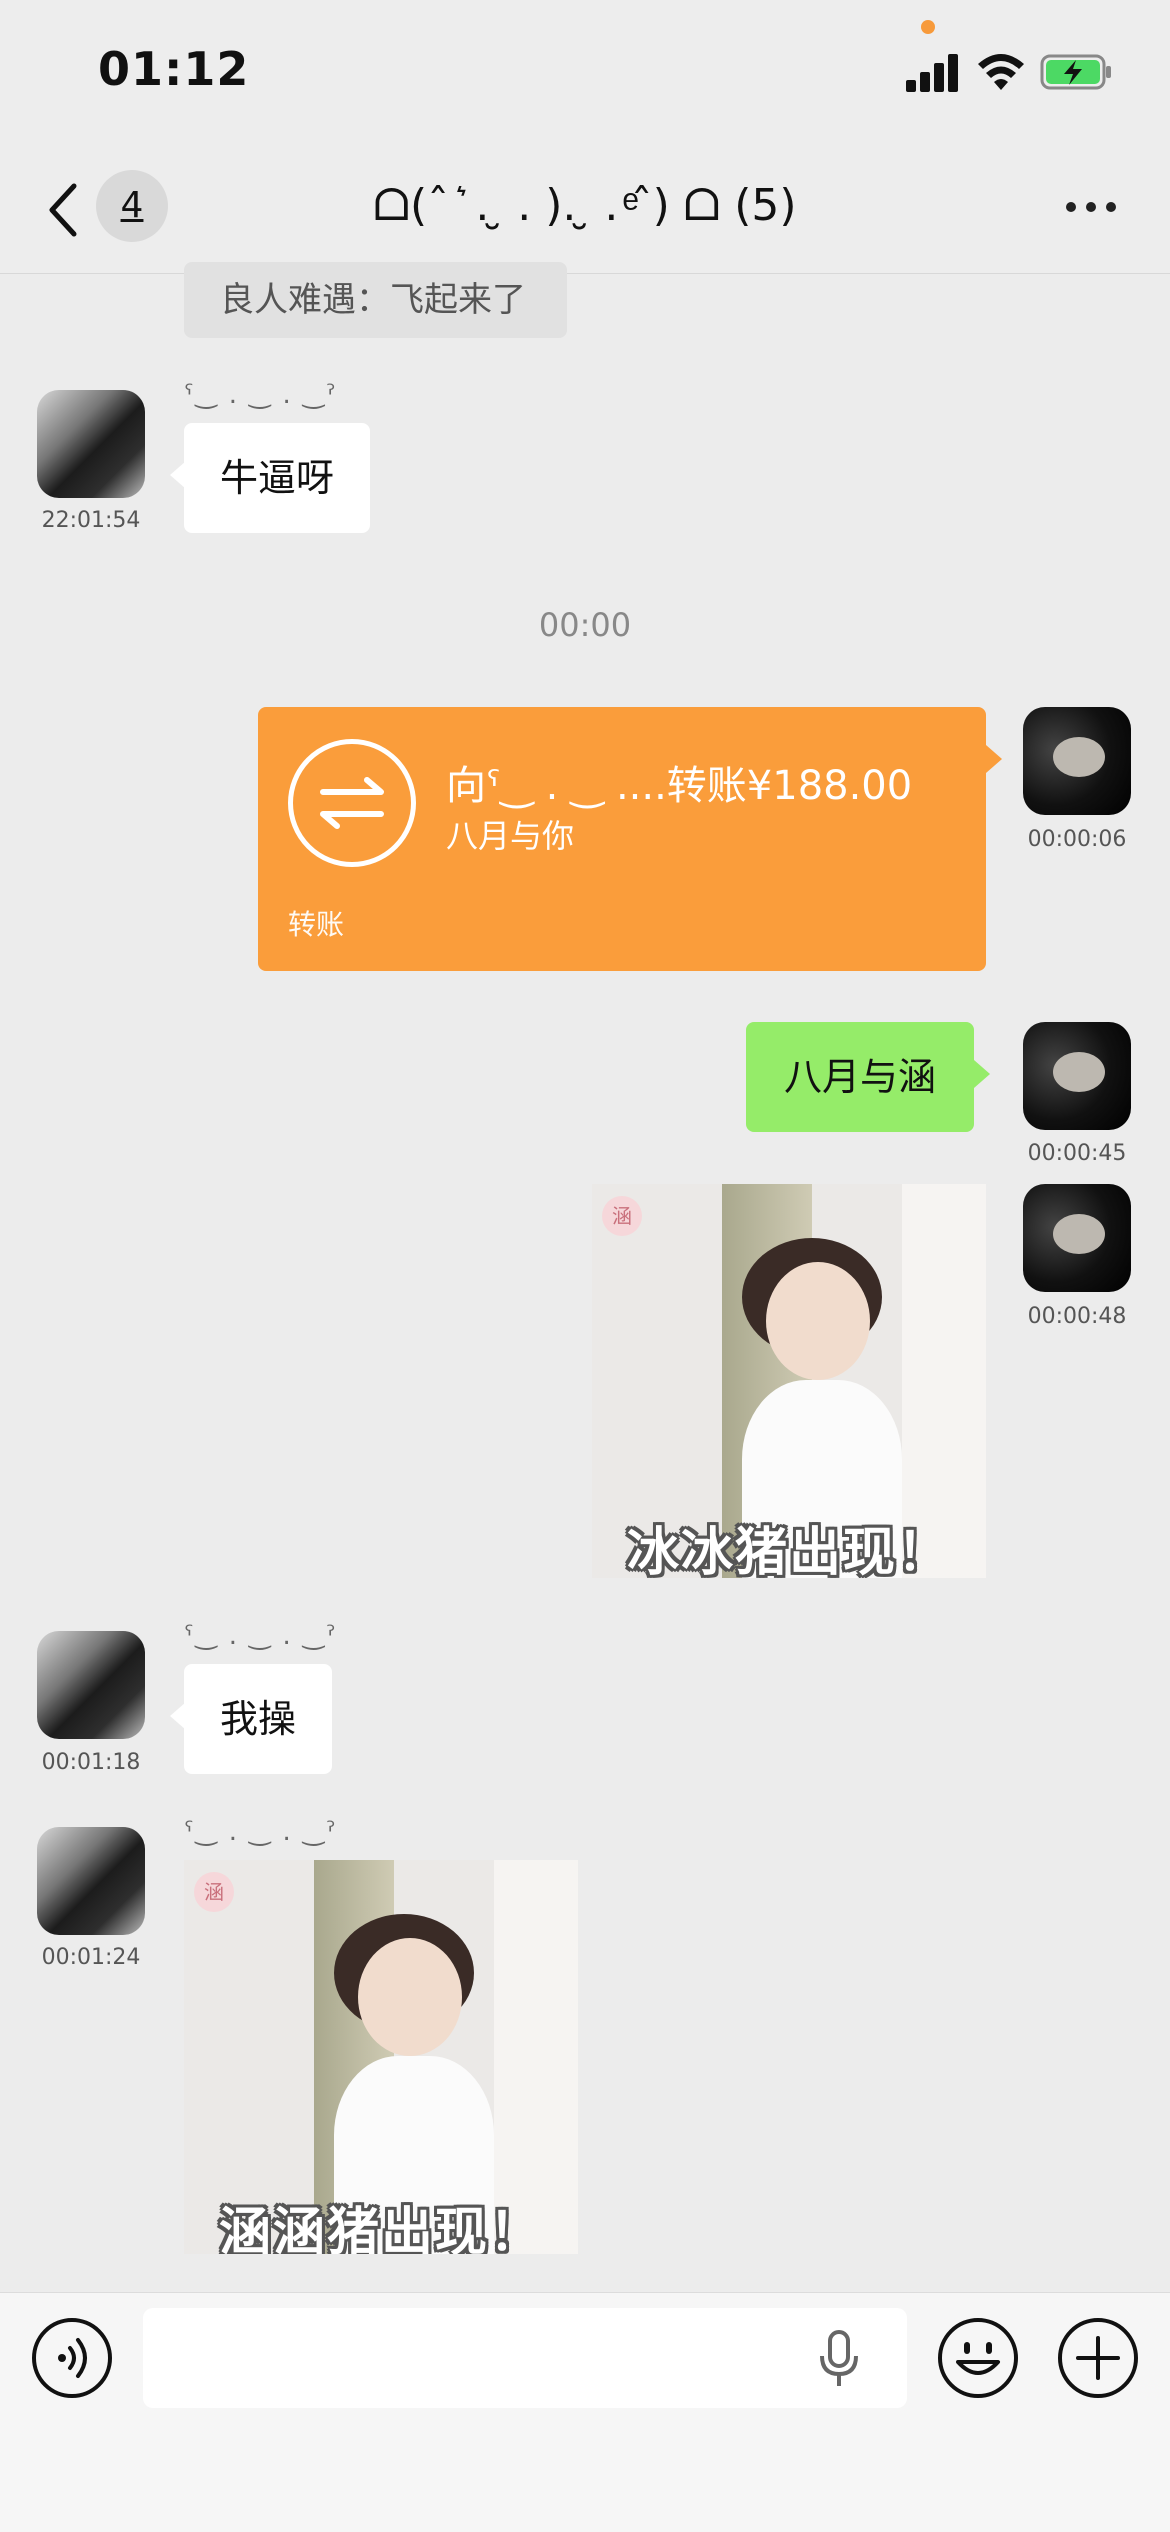 The height and width of the screenshot is (2532, 1170). What do you see at coordinates (174, 69) in the screenshot?
I see `status-time: 01:12` at bounding box center [174, 69].